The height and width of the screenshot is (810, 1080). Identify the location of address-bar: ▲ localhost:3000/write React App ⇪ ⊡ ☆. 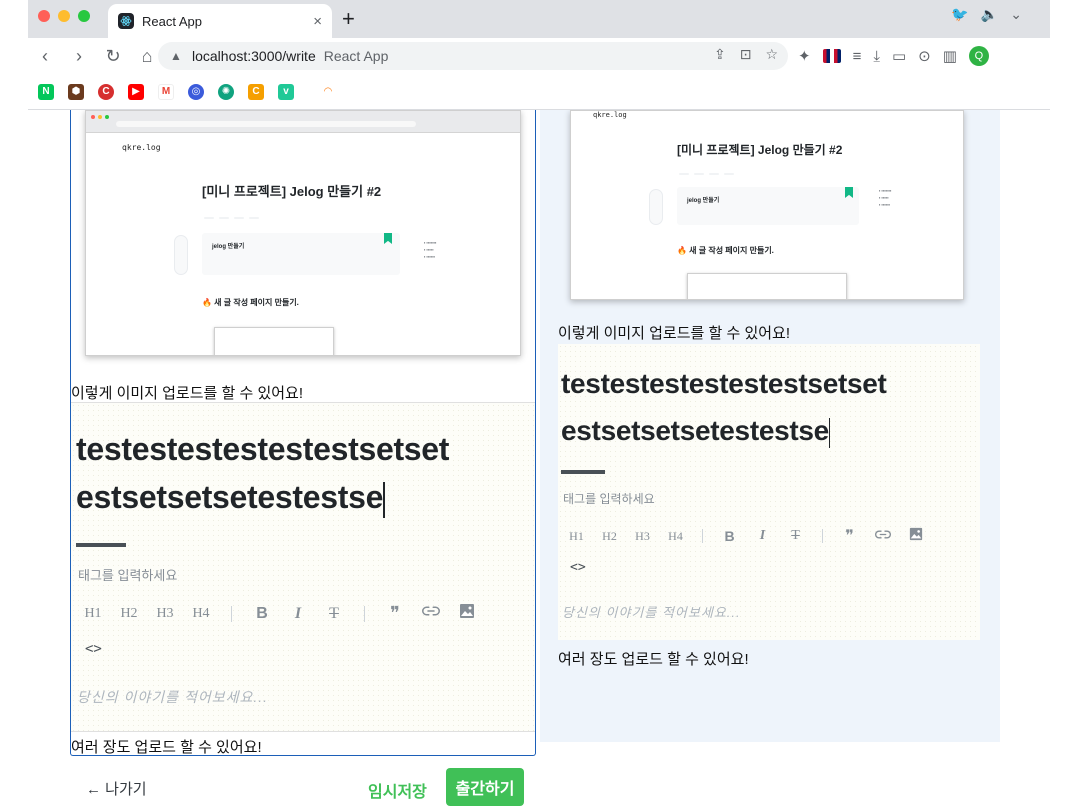
(473, 56).